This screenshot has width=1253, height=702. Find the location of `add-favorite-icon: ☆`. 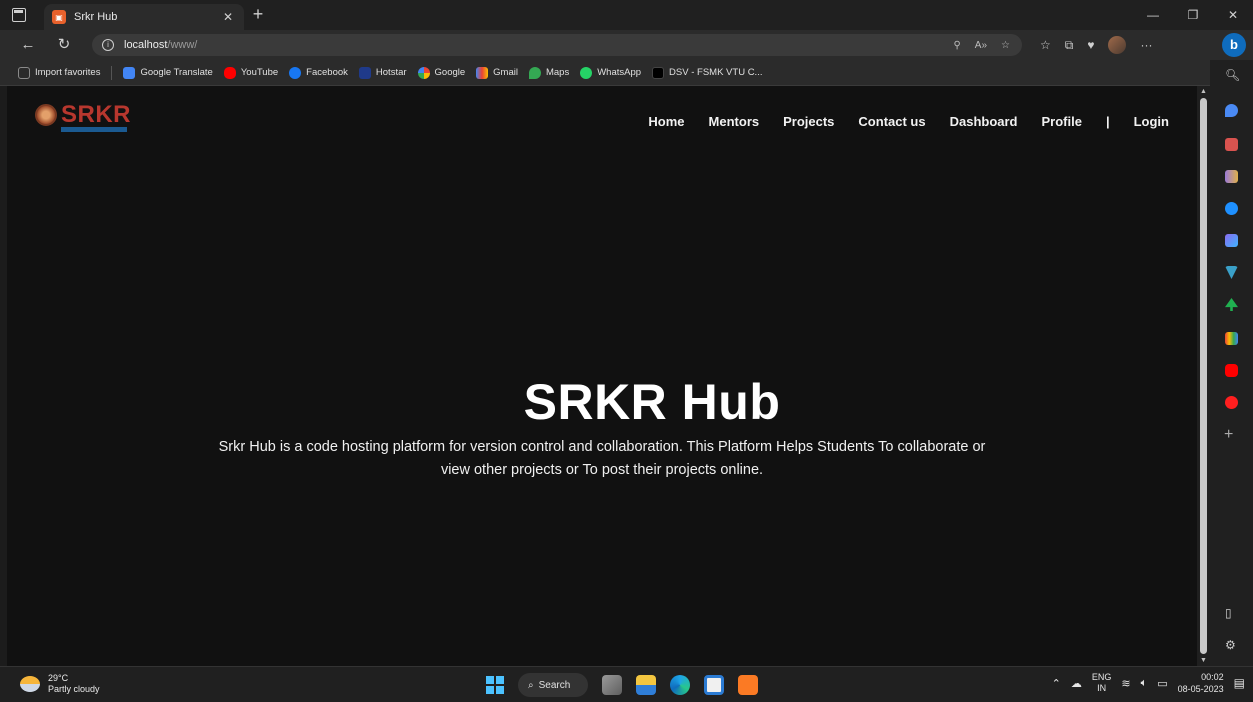

add-favorite-icon: ☆ is located at coordinates (1005, 45).